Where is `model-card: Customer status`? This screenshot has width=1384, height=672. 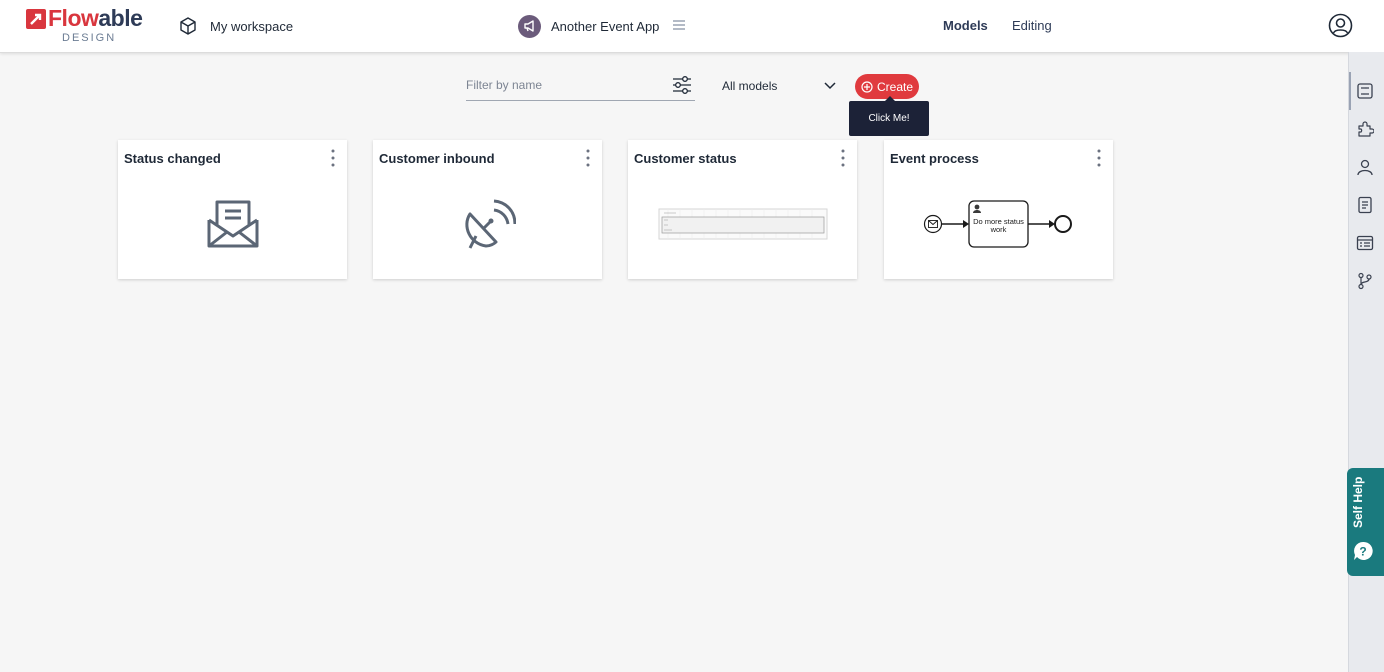 model-card: Customer status is located at coordinates (742, 209).